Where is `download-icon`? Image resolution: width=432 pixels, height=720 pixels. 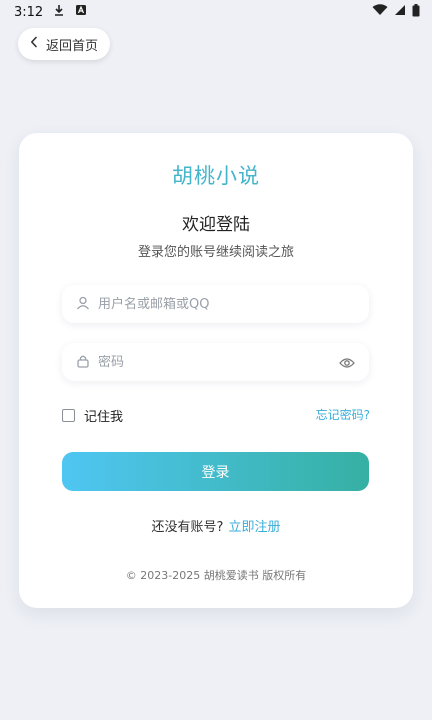
download-icon is located at coordinates (59, 12).